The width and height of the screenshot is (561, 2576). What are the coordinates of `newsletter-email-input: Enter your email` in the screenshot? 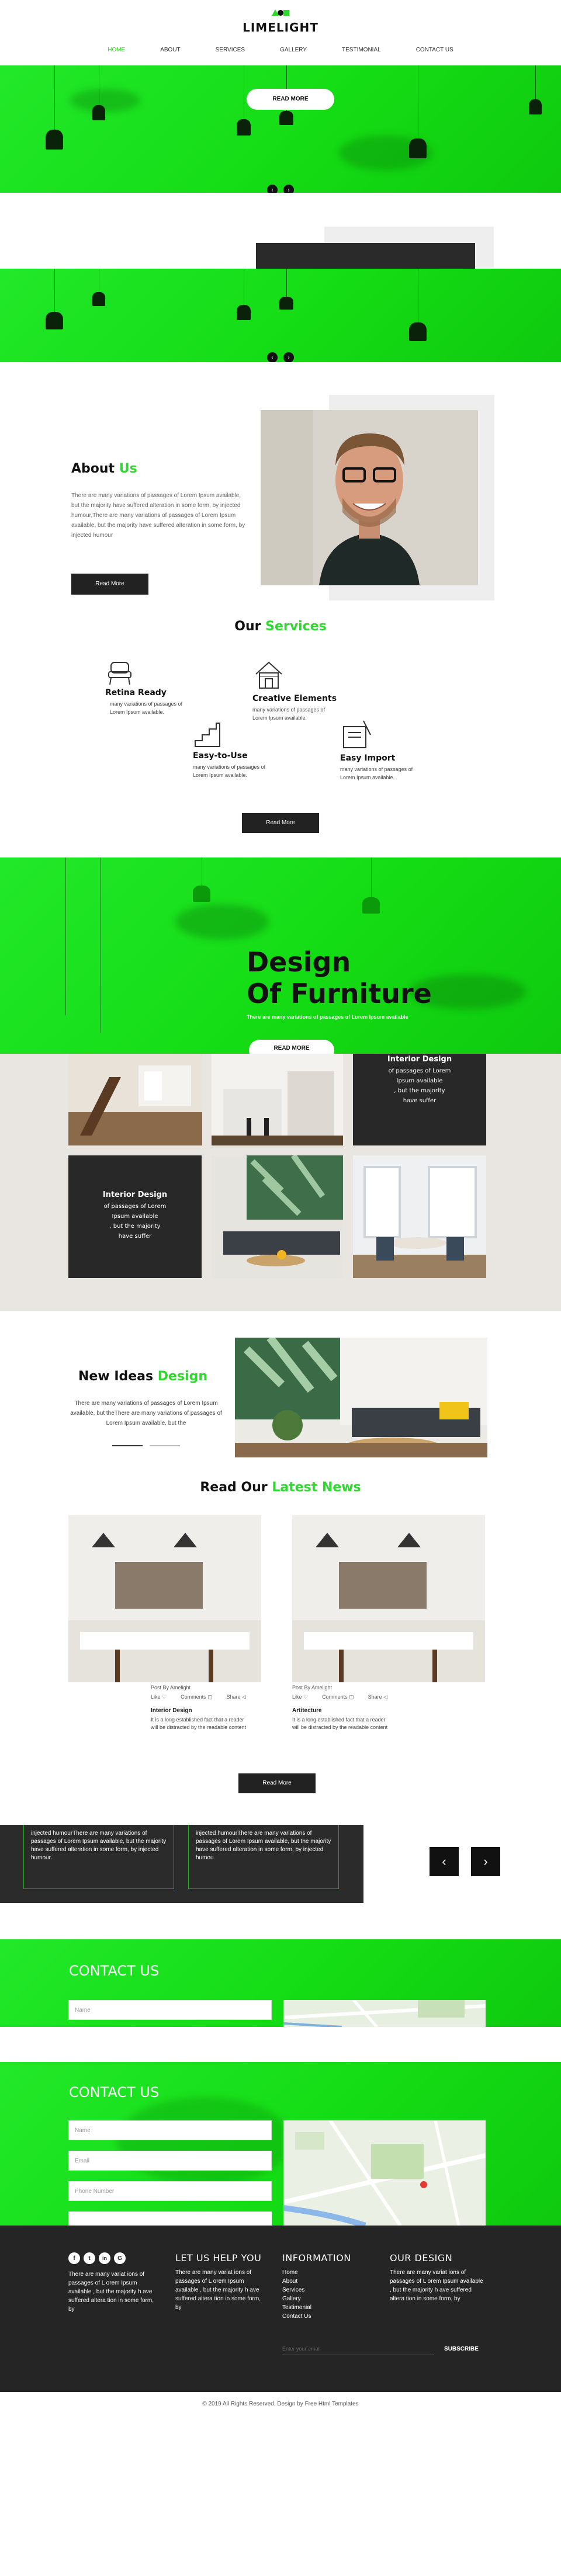 It's located at (358, 2348).